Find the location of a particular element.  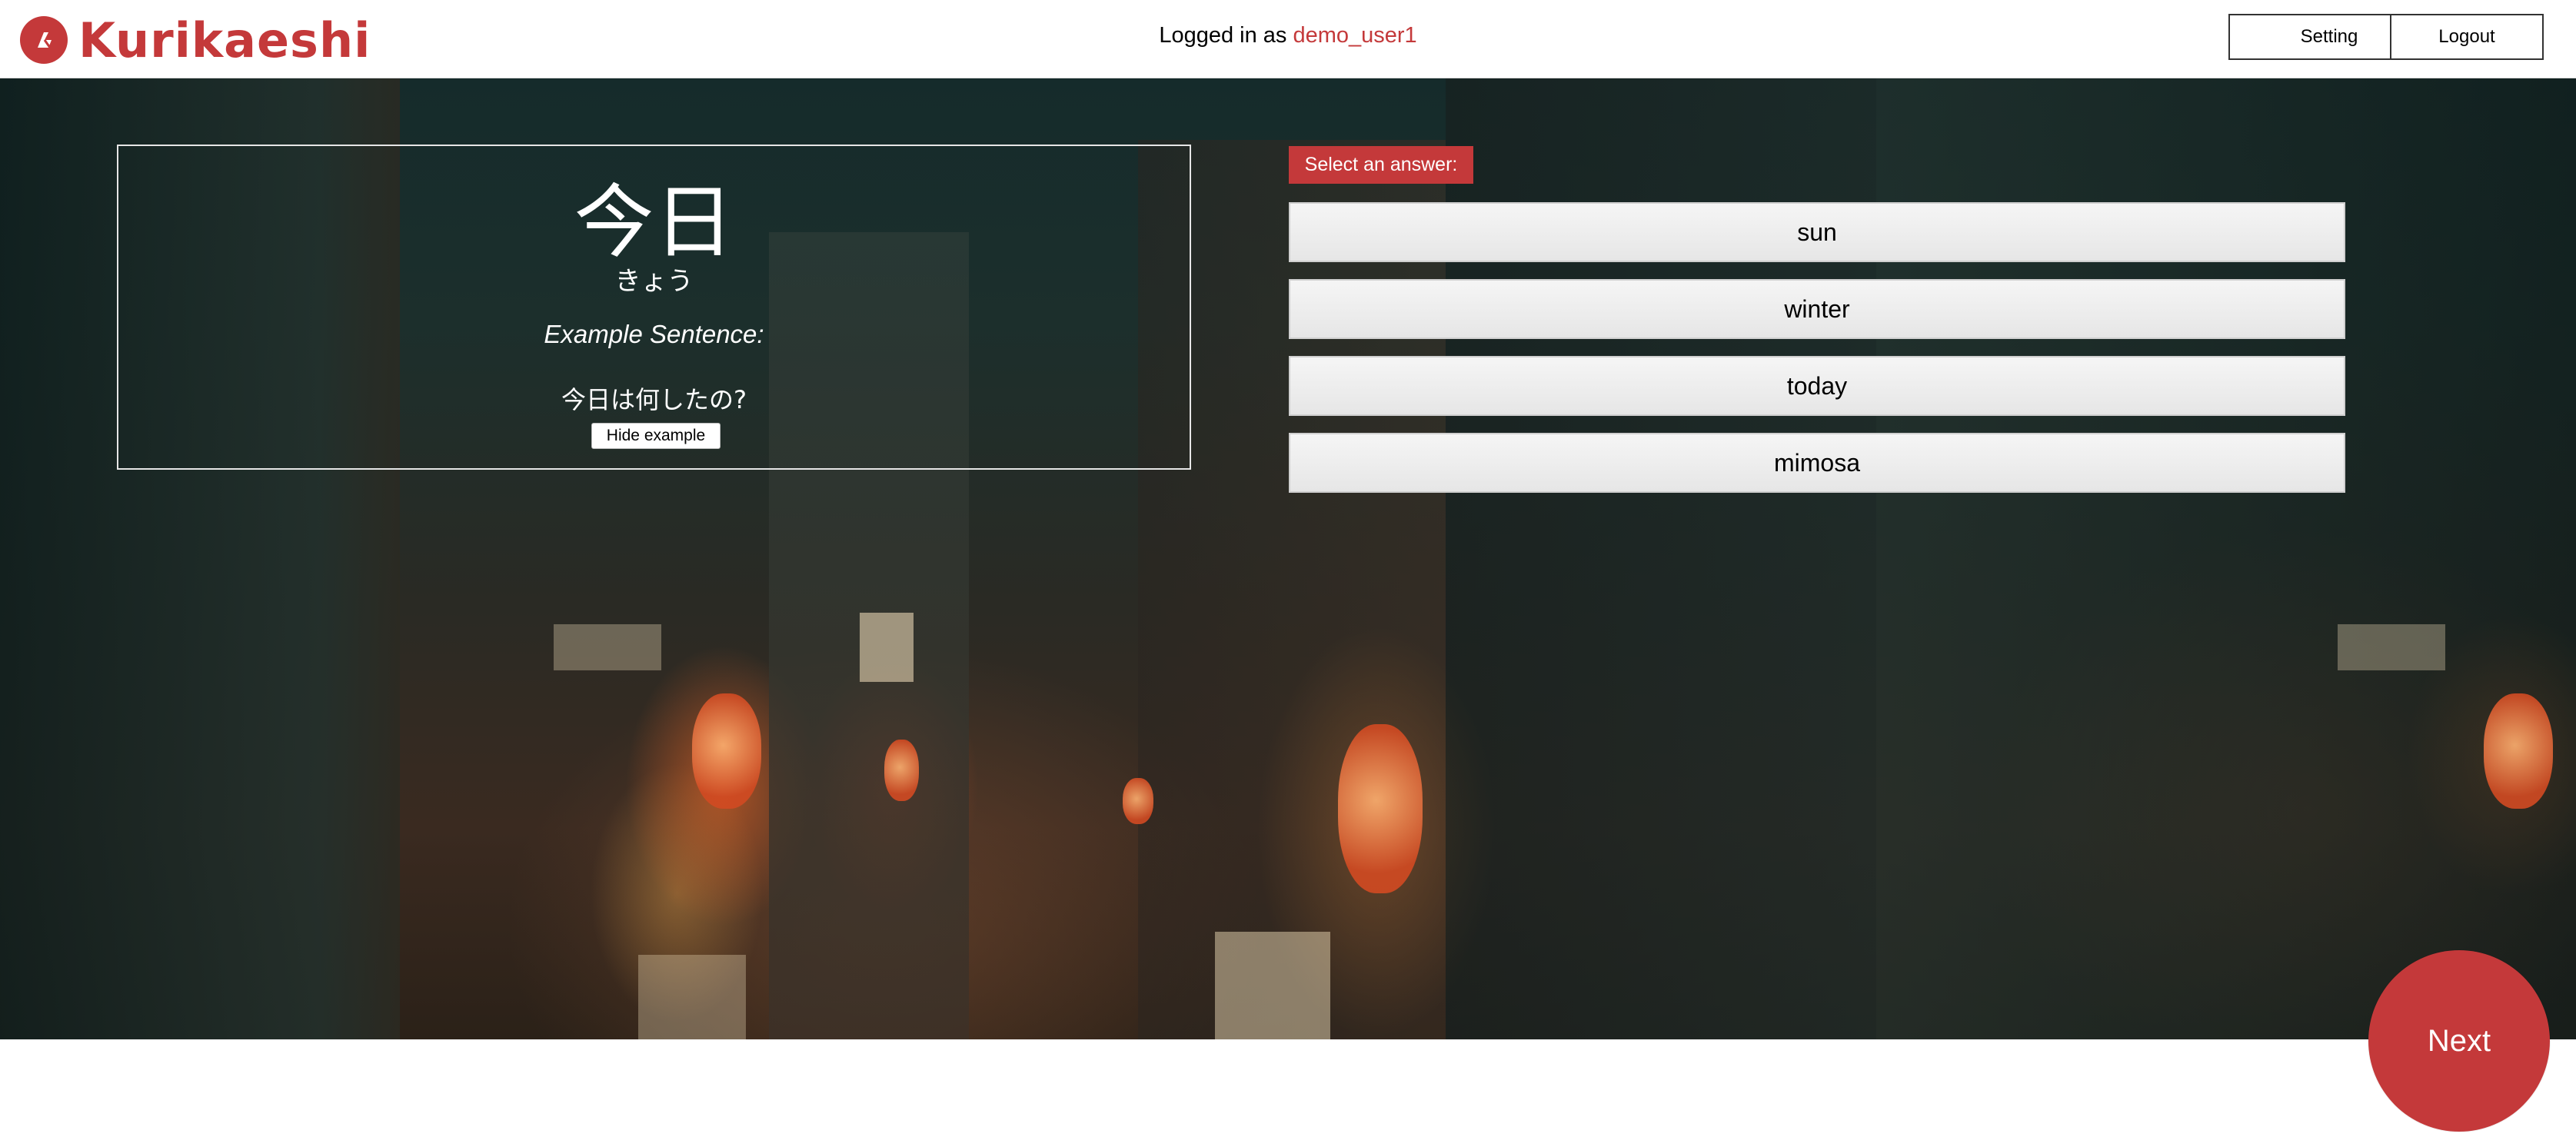

logout-button: Logout is located at coordinates (2467, 37).